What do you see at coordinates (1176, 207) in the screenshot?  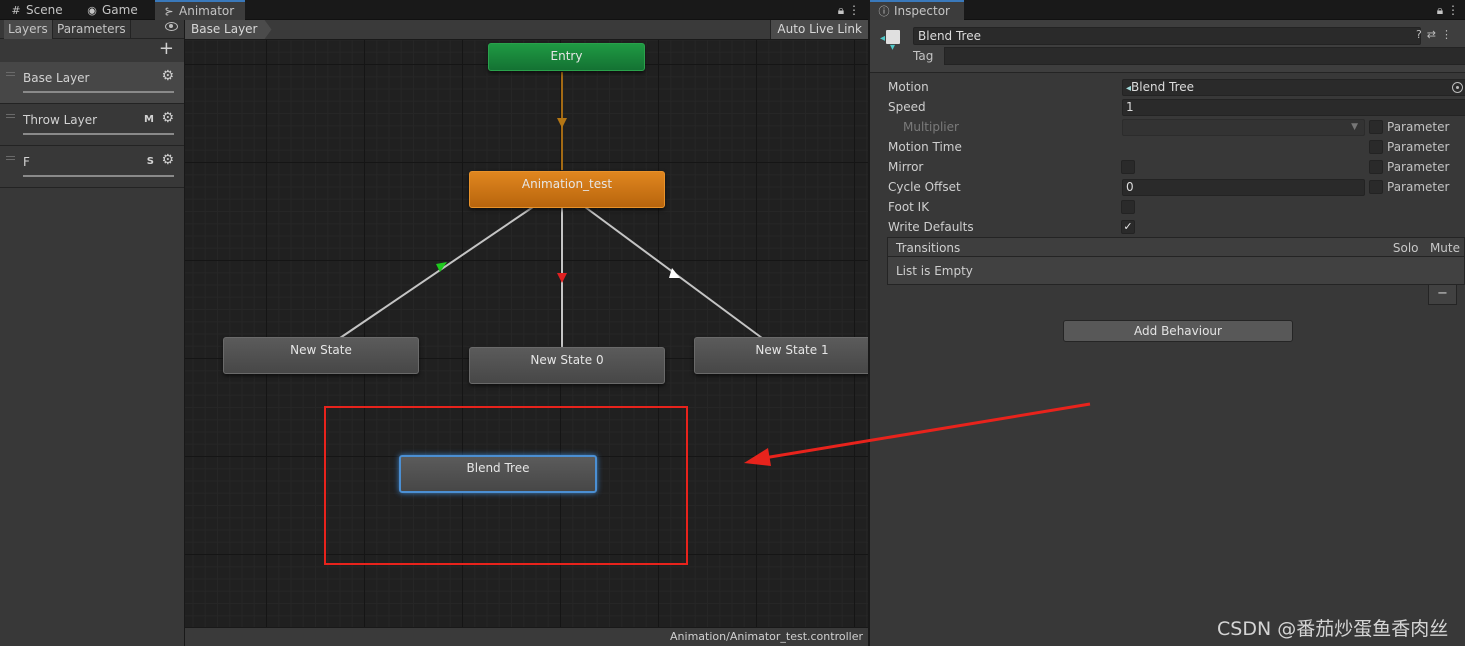 I see `foot-ik-row: Foot IK` at bounding box center [1176, 207].